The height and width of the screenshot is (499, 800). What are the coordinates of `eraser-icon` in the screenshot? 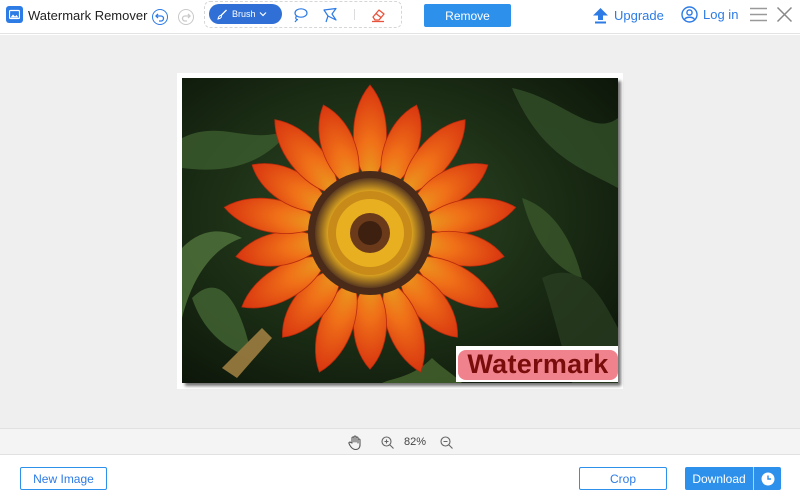 It's located at (378, 15).